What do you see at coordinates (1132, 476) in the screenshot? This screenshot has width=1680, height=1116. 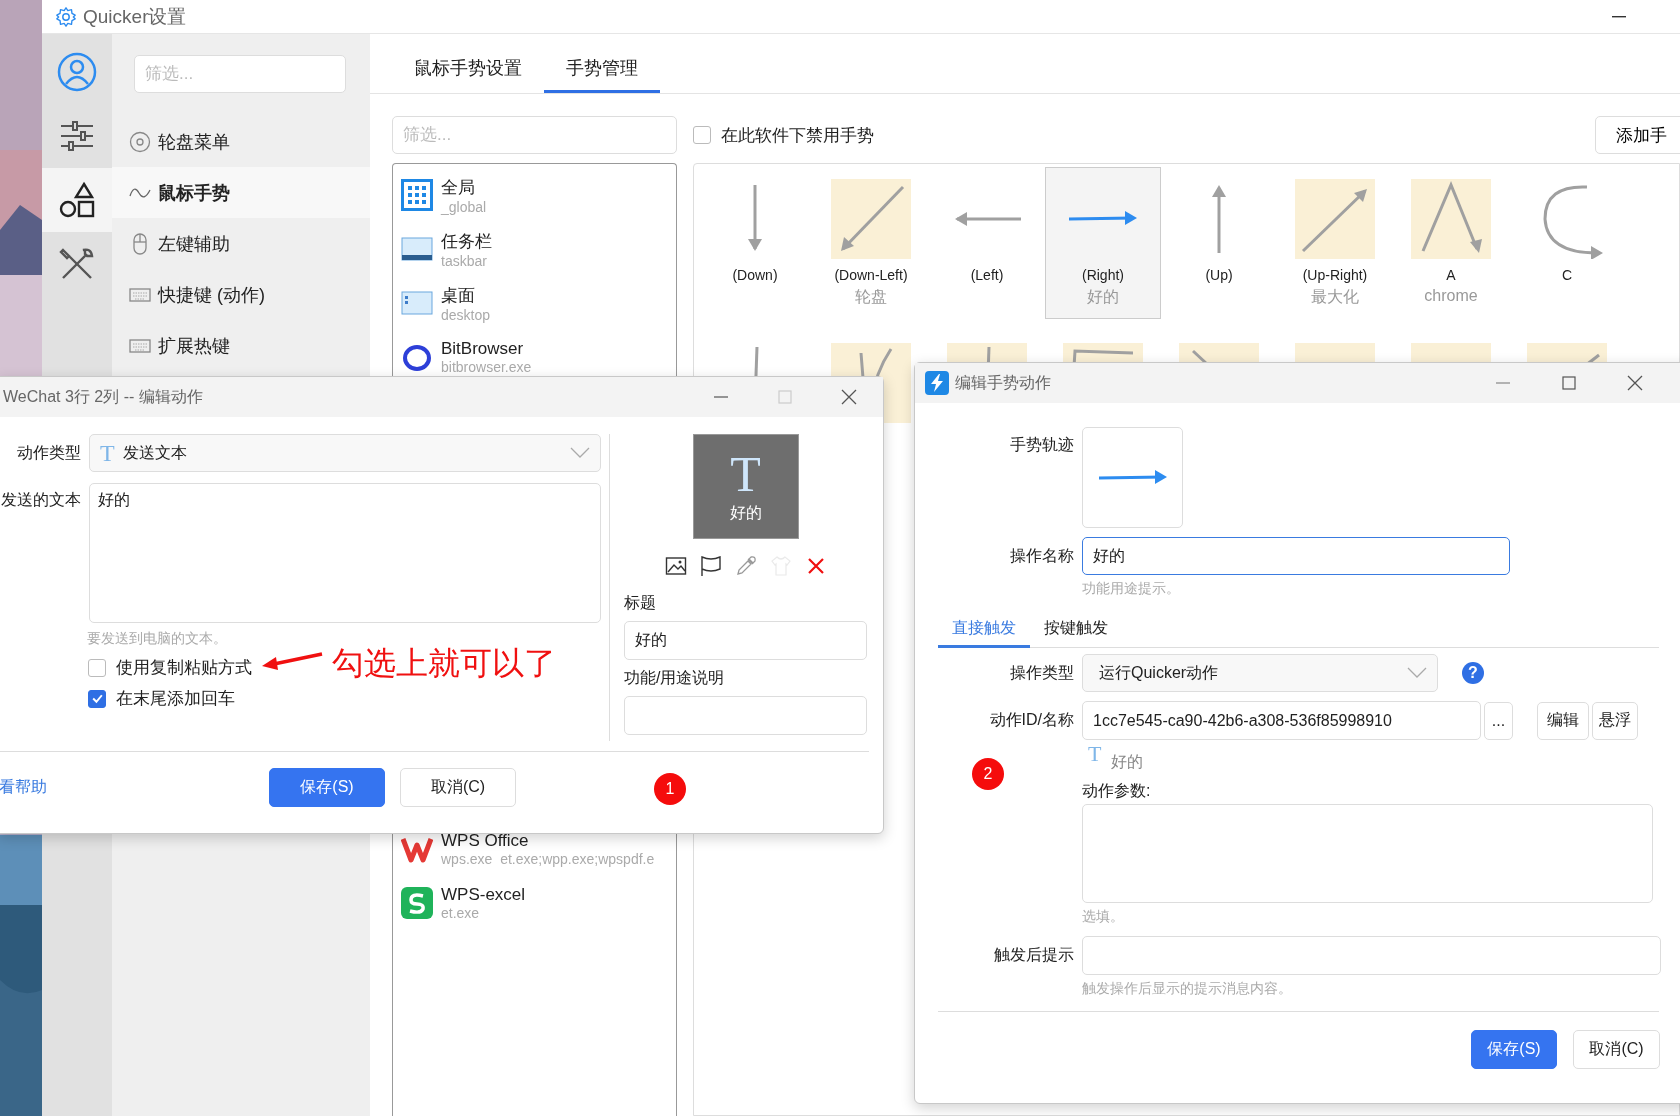 I see `gesture-arrow-icon` at bounding box center [1132, 476].